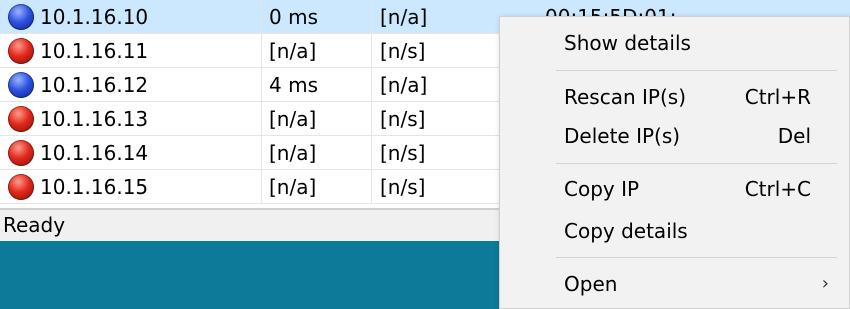  Describe the element at coordinates (94, 85) in the screenshot. I see `ip-text: 10.1.16.12` at that location.